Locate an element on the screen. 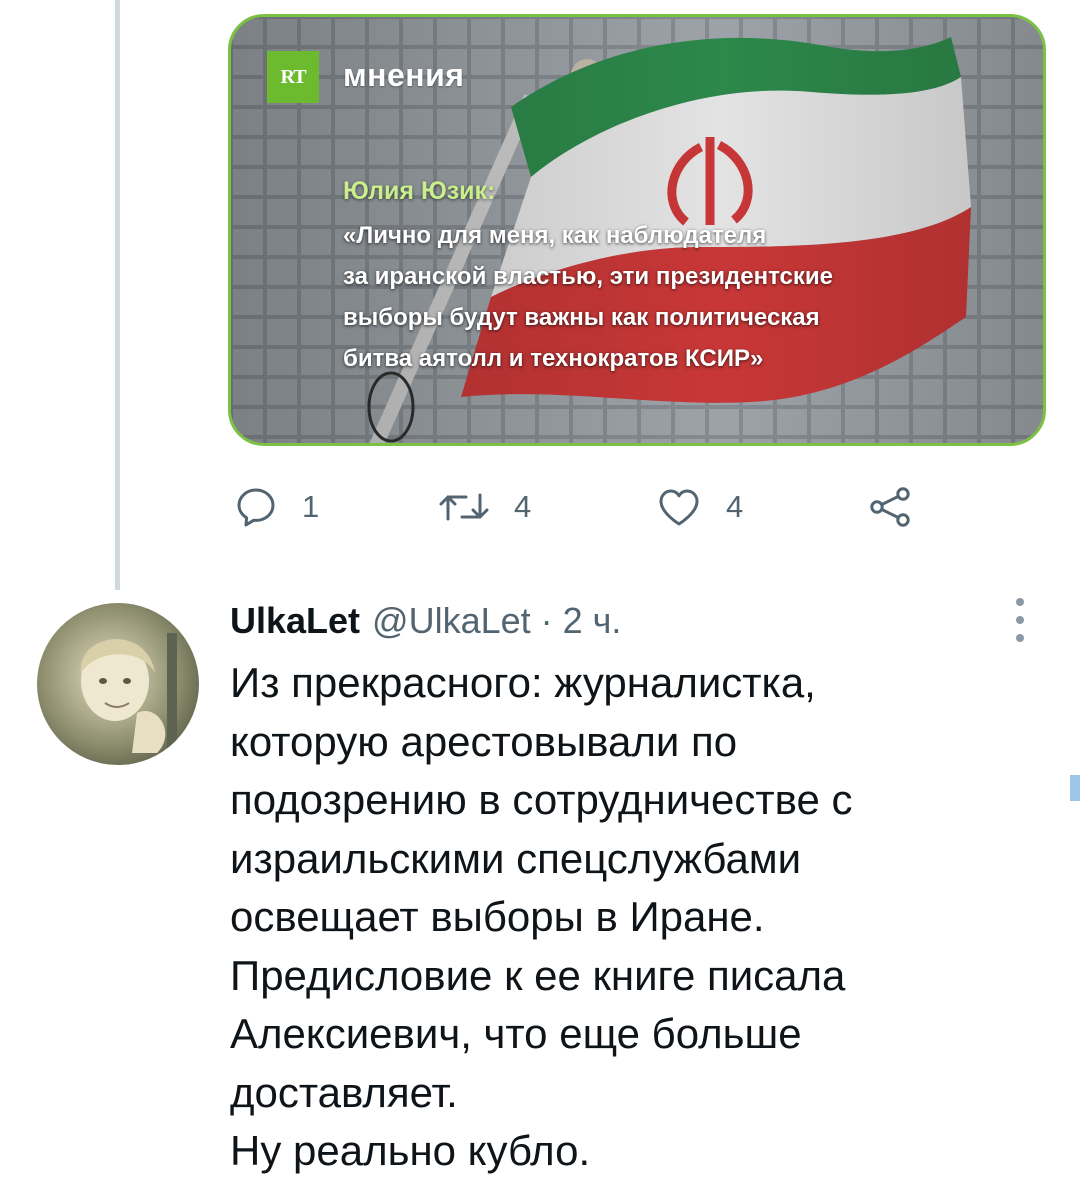 The image size is (1080, 1201). retweet-button: 4 is located at coordinates (483, 507).